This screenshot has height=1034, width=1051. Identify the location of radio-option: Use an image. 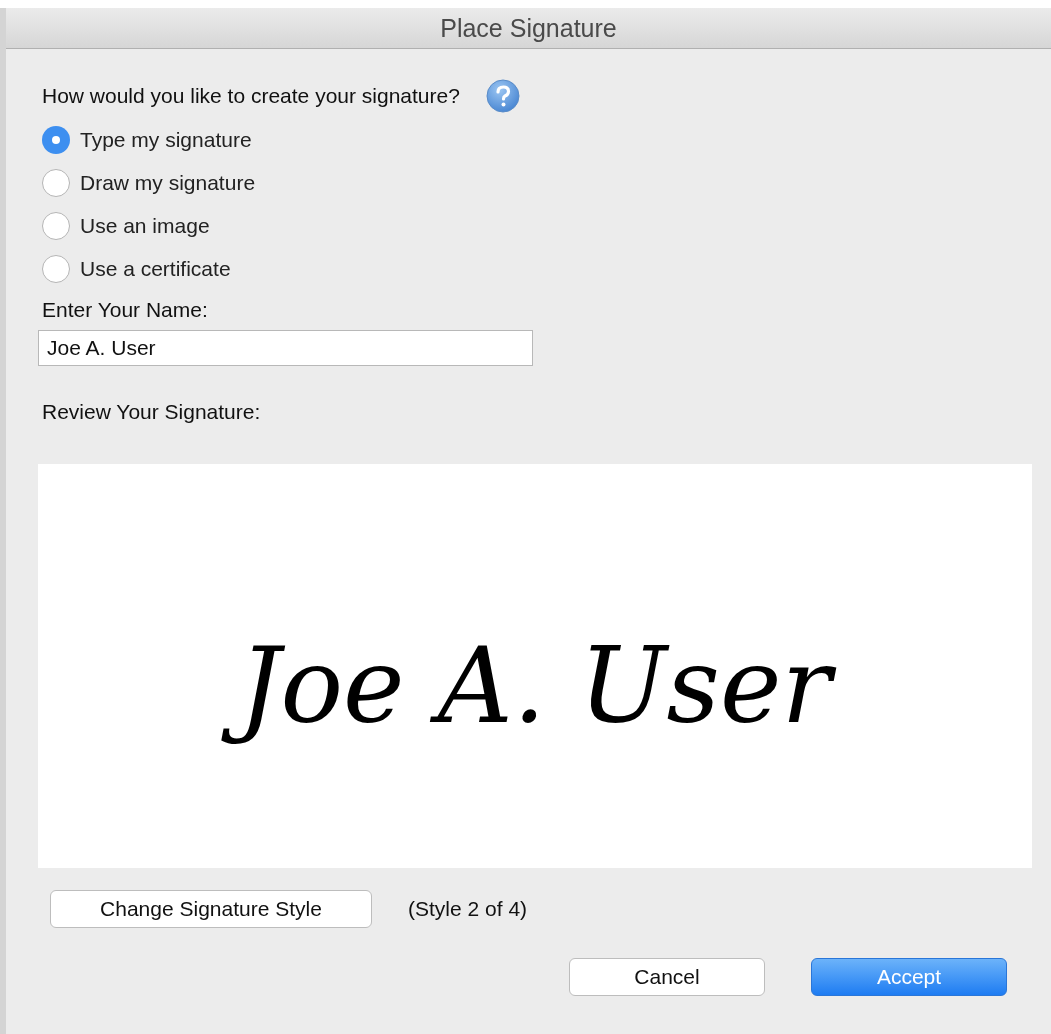
(536, 226).